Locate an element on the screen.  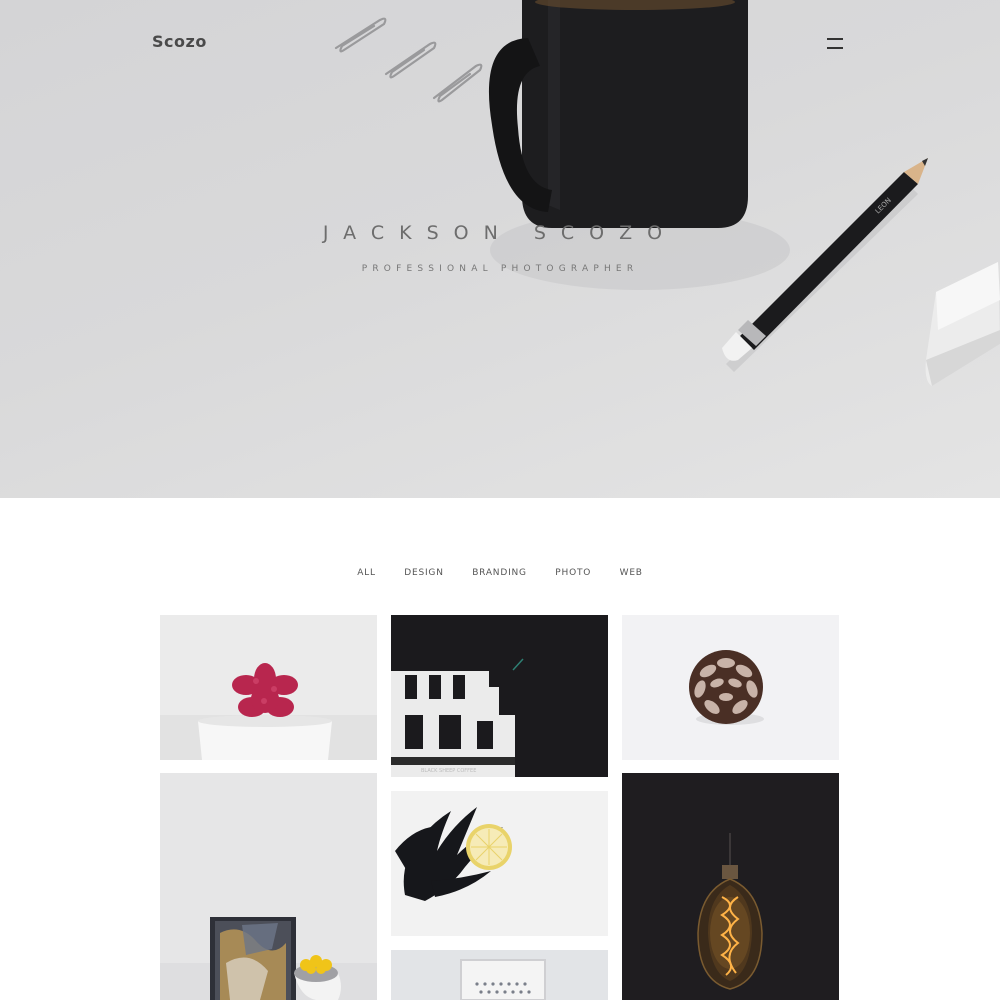
portfolio-item-lightbulb is located at coordinates (730, 886).